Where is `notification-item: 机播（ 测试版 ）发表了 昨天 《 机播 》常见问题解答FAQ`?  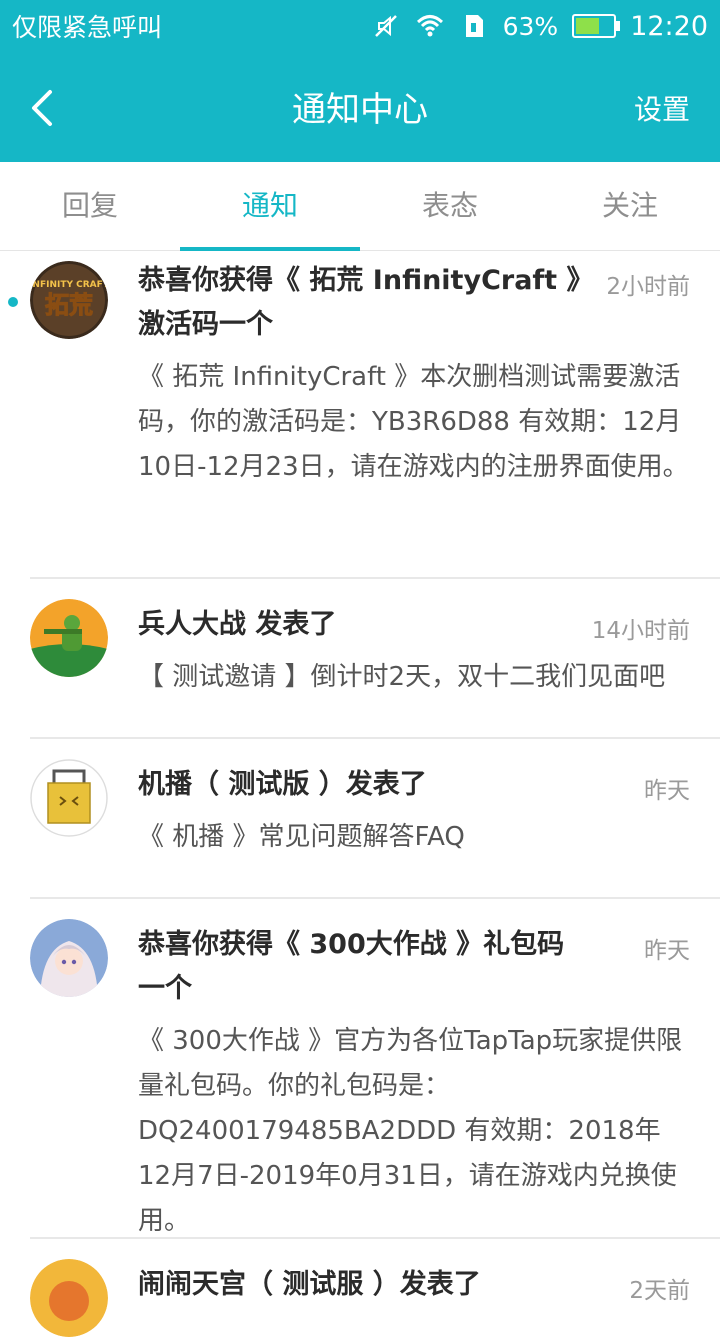 notification-item: 机播（ 测试版 ）发表了 昨天 《 机播 》常见问题解答FAQ is located at coordinates (375, 819).